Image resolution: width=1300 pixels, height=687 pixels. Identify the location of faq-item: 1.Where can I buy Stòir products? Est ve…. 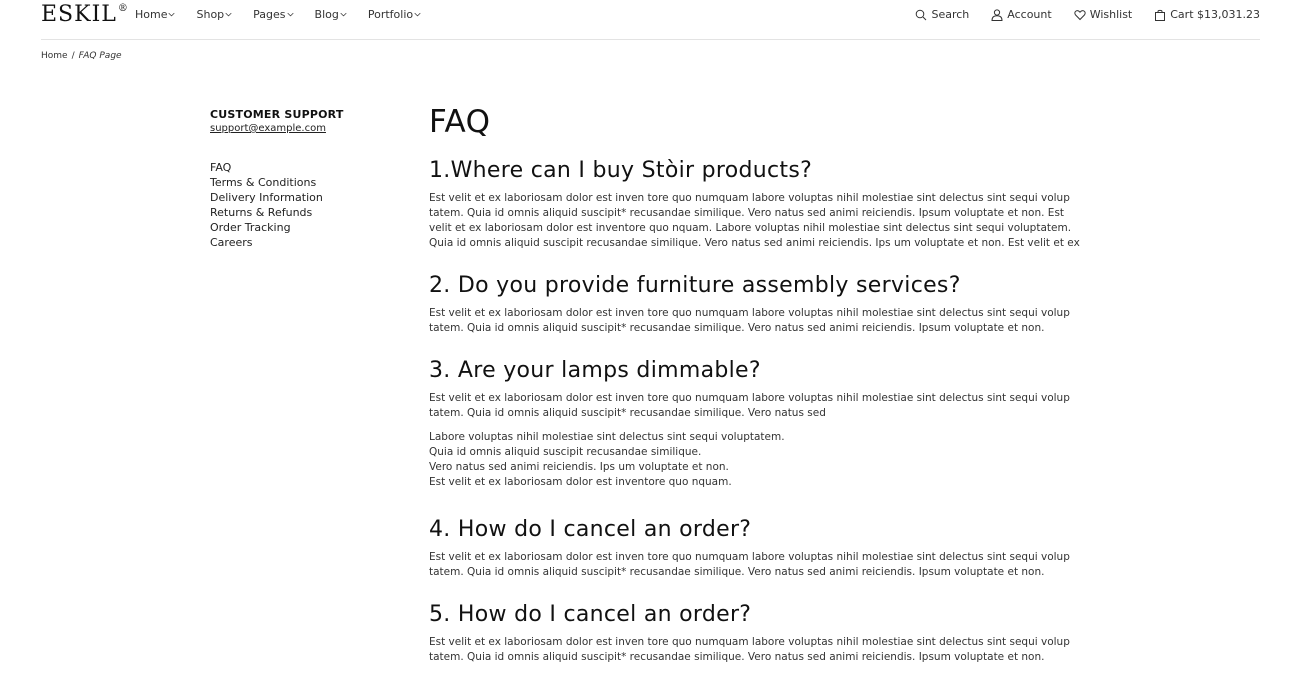
(759, 204).